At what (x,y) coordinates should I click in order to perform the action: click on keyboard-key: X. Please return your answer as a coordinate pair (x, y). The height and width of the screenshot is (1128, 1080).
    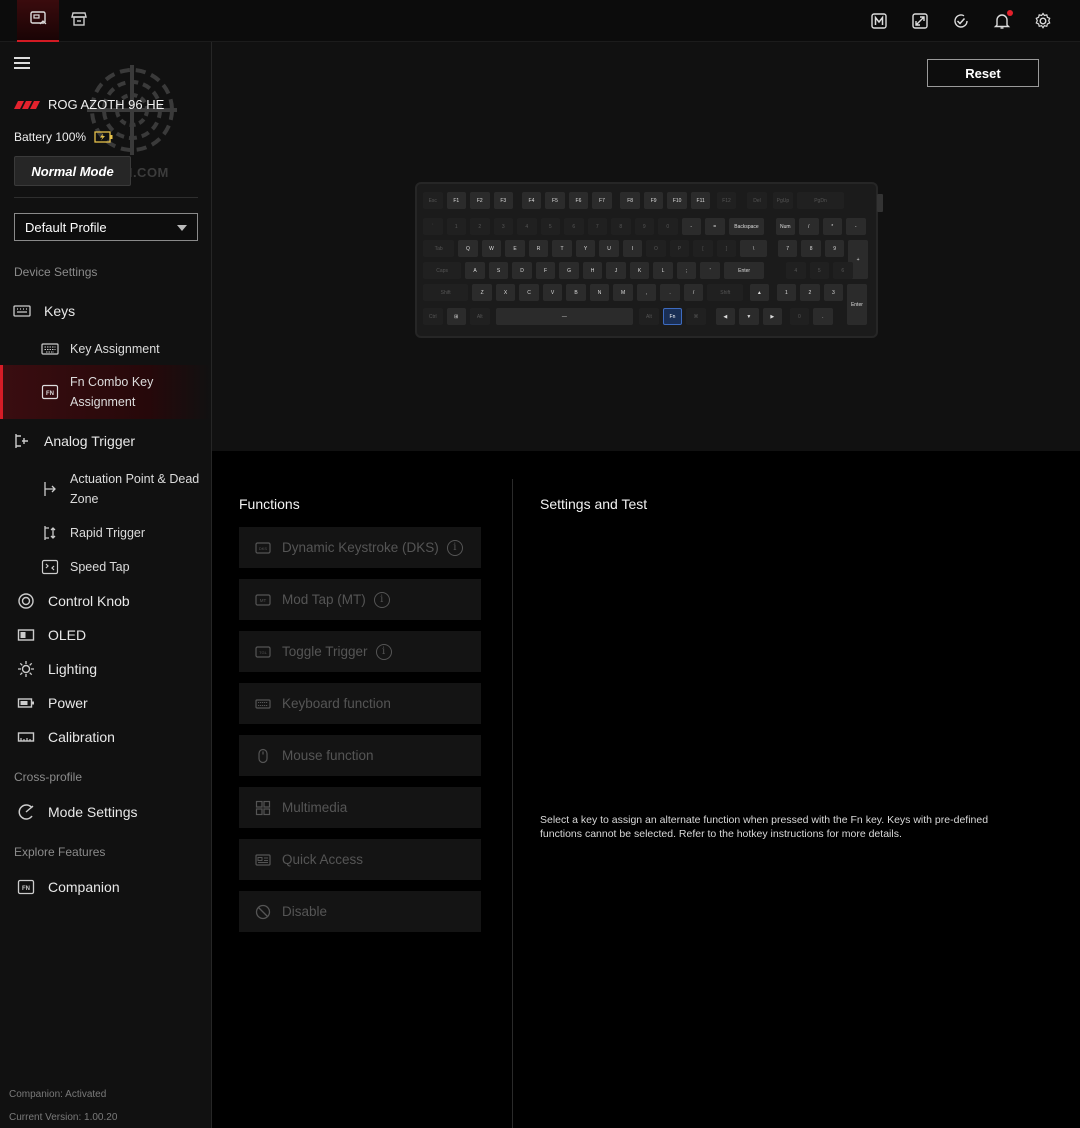
    Looking at the image, I should click on (505, 292).